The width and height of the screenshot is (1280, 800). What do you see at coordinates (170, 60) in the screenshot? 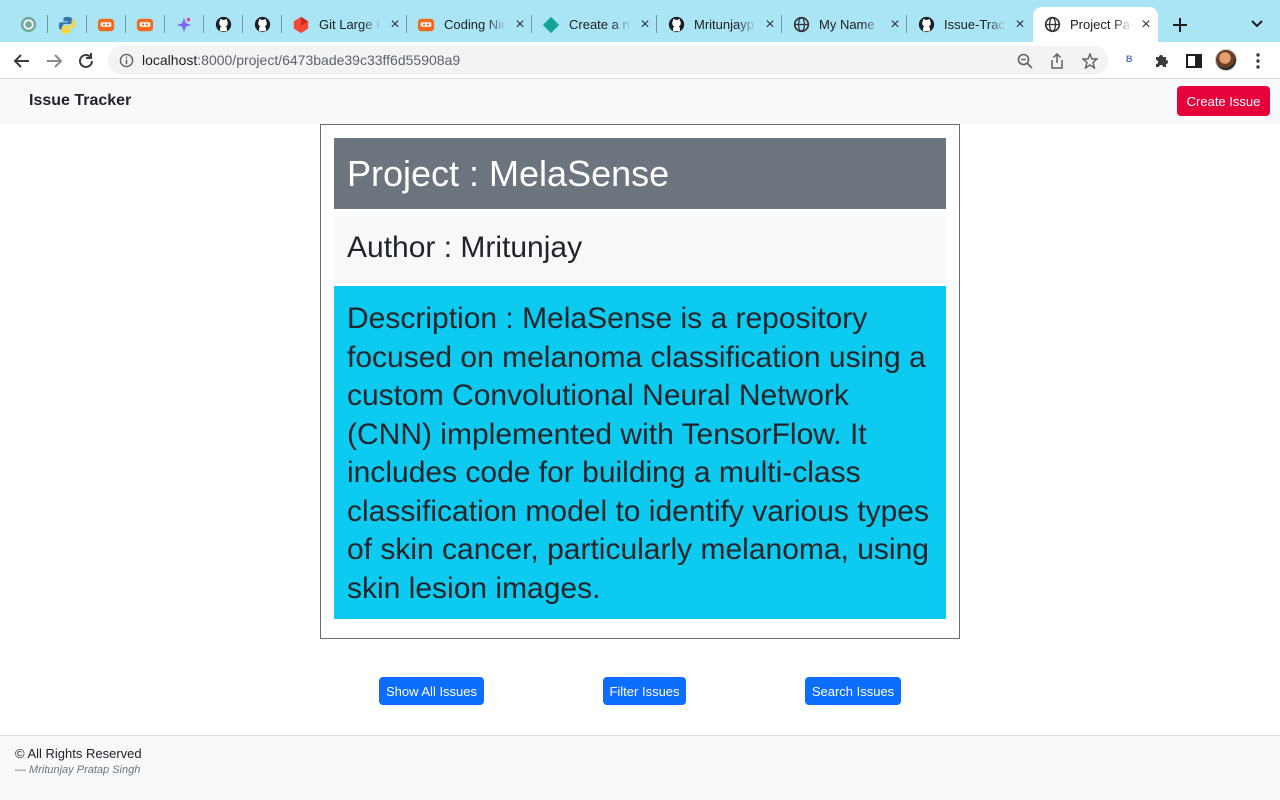
I see `url-host: localhost` at bounding box center [170, 60].